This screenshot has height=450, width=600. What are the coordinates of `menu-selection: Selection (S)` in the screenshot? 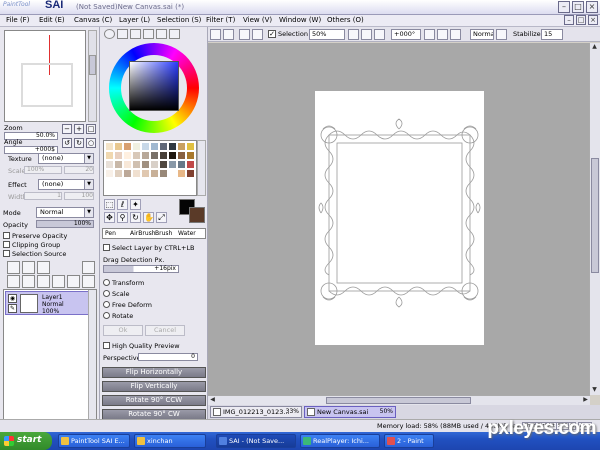 It's located at (179, 20).